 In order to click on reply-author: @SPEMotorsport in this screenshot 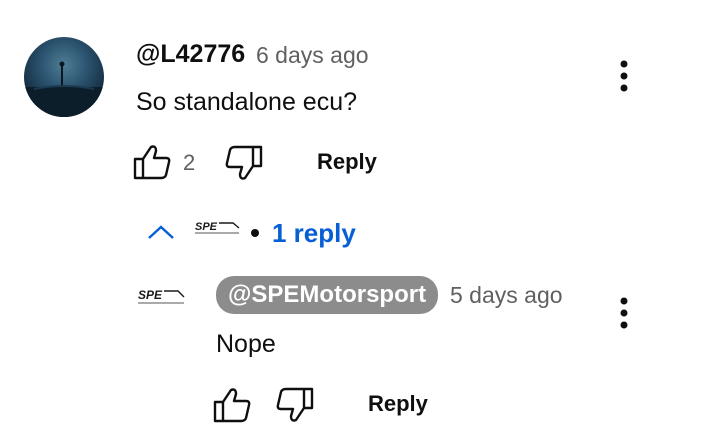, I will do `click(327, 294)`.